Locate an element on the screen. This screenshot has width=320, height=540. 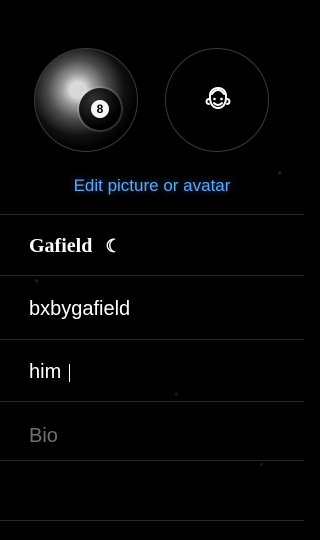
profile-photo: 8 is located at coordinates (86, 100).